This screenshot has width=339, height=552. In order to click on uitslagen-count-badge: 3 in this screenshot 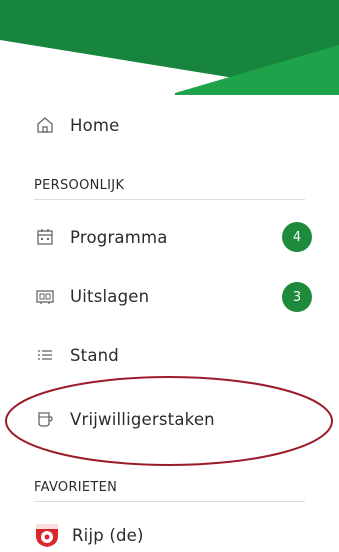, I will do `click(297, 297)`.